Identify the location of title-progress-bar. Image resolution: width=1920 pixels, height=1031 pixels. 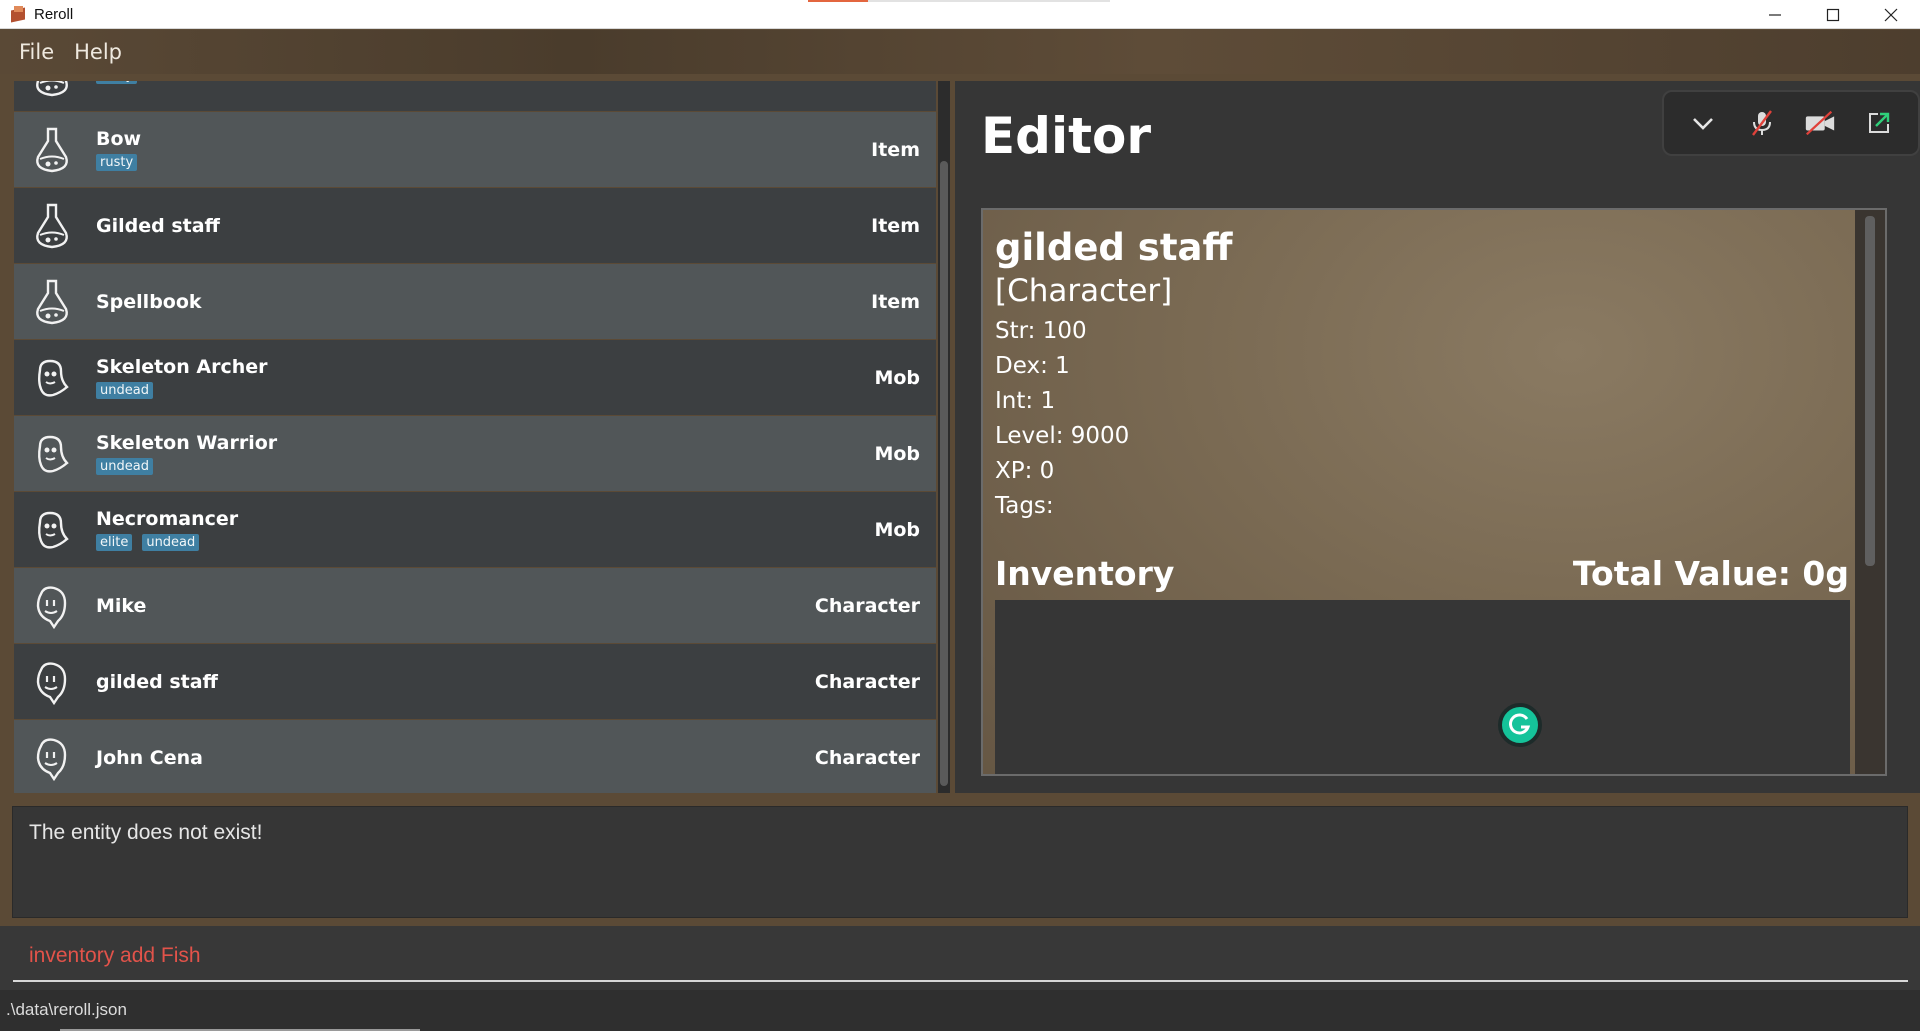
(959, 1).